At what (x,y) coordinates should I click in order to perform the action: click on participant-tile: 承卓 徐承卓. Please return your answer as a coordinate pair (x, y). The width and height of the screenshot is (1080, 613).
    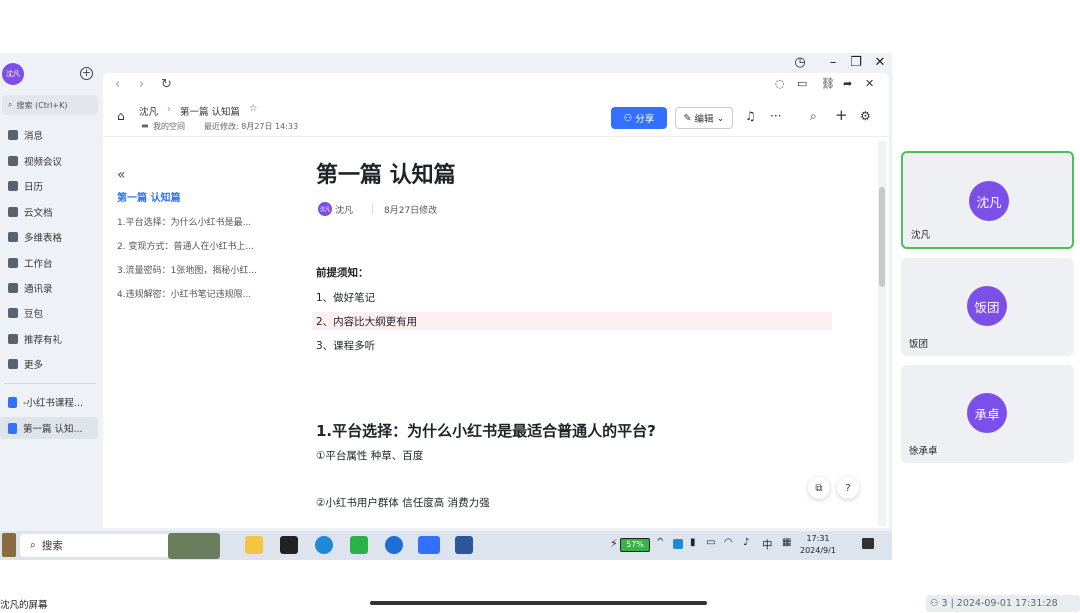
    Looking at the image, I should click on (987, 414).